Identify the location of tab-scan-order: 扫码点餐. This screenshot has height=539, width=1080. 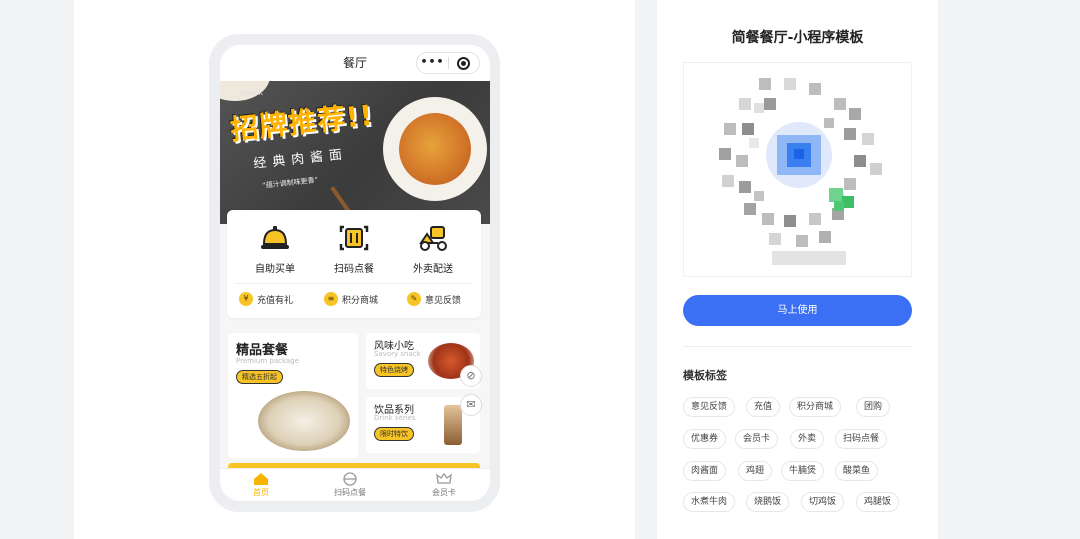
(350, 485).